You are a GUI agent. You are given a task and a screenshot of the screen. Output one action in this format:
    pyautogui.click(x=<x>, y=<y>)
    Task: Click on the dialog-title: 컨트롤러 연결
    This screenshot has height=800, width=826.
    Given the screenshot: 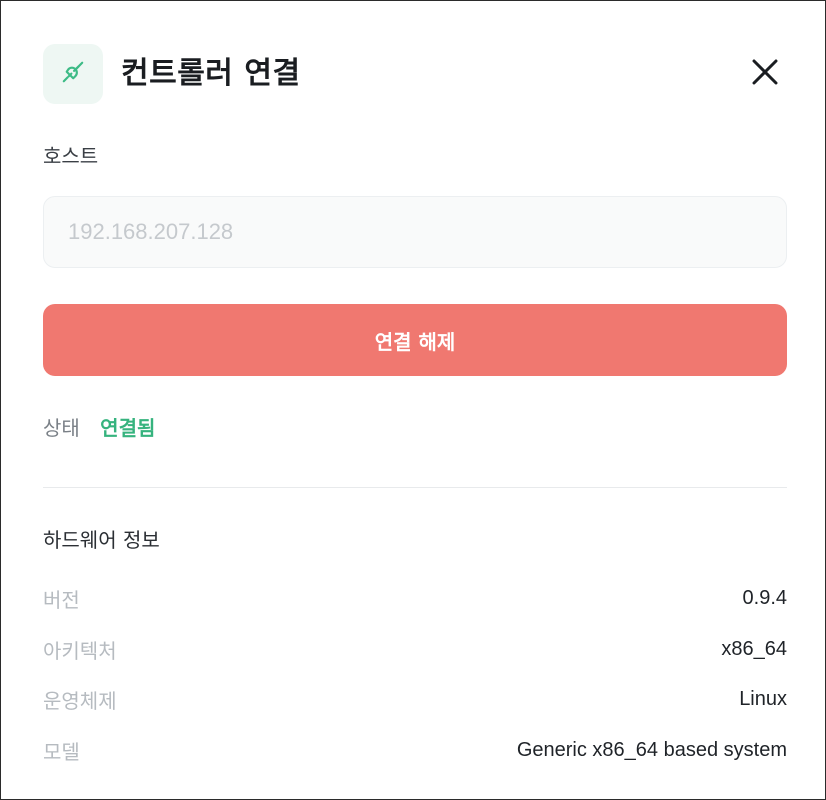 What is the action you would take?
    pyautogui.click(x=211, y=73)
    